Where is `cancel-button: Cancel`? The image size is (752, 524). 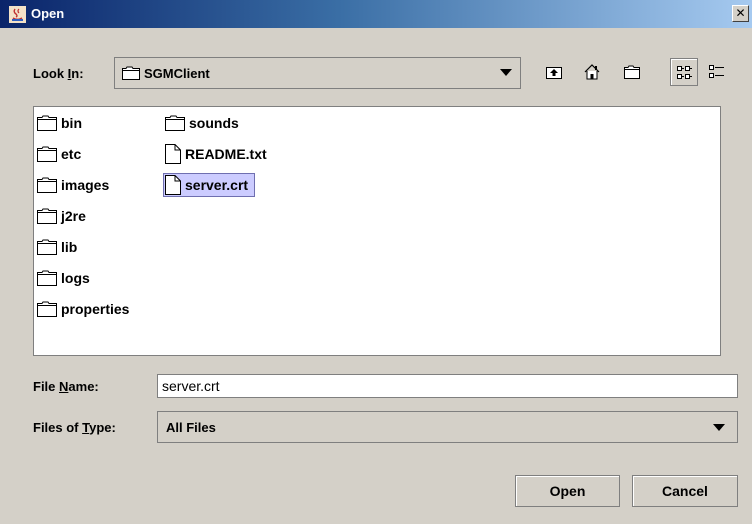
cancel-button: Cancel is located at coordinates (685, 491).